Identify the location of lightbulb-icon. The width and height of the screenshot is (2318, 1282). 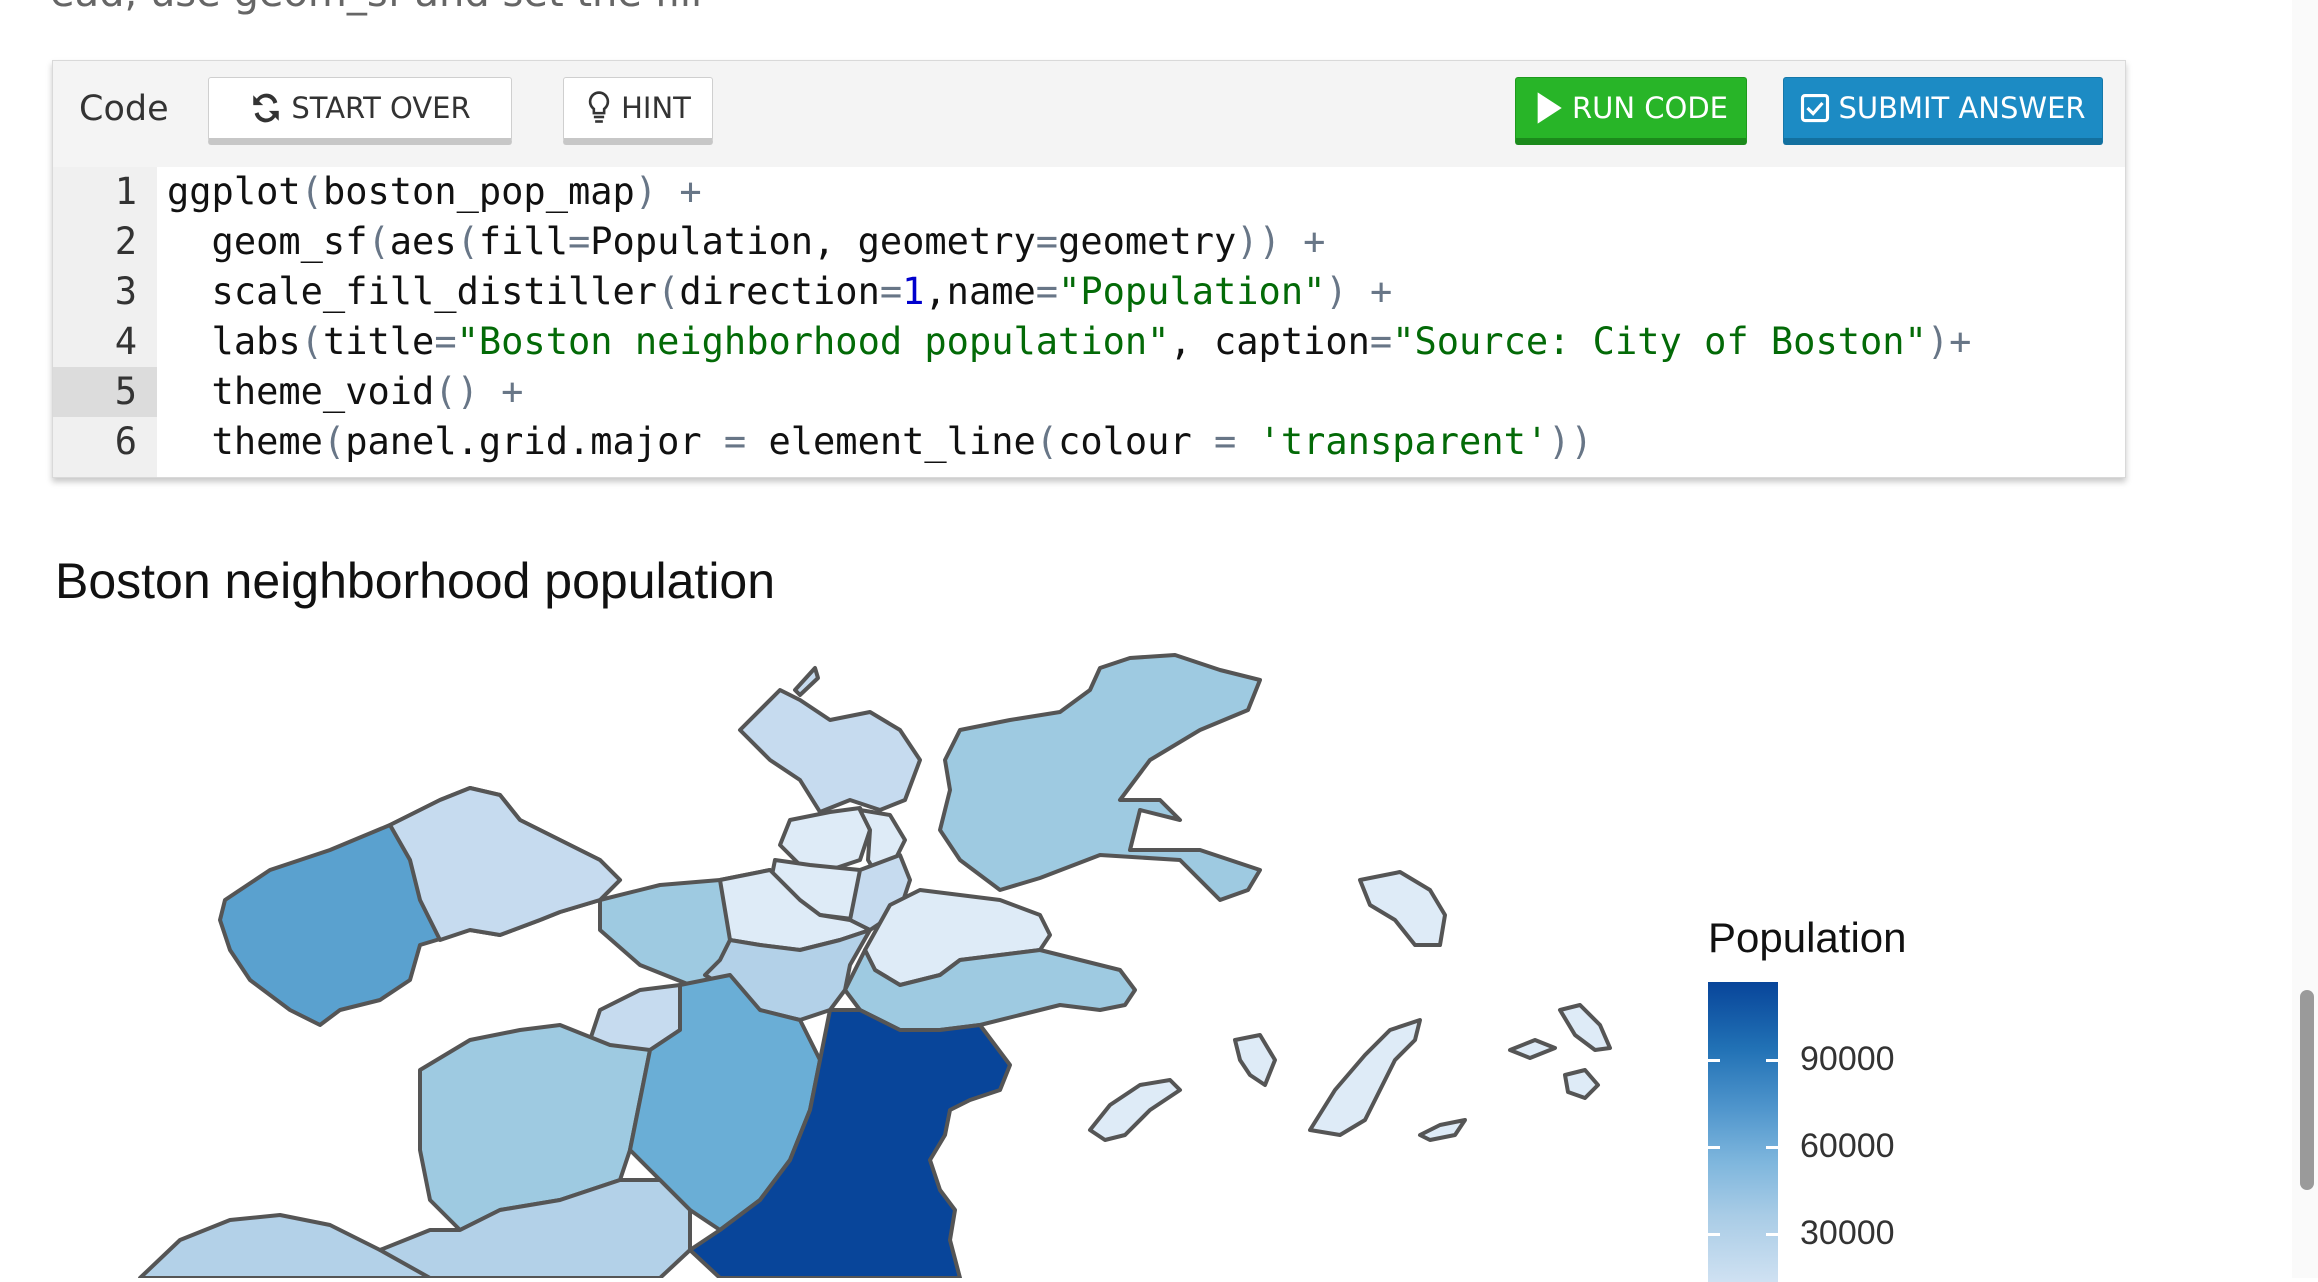
(599, 108).